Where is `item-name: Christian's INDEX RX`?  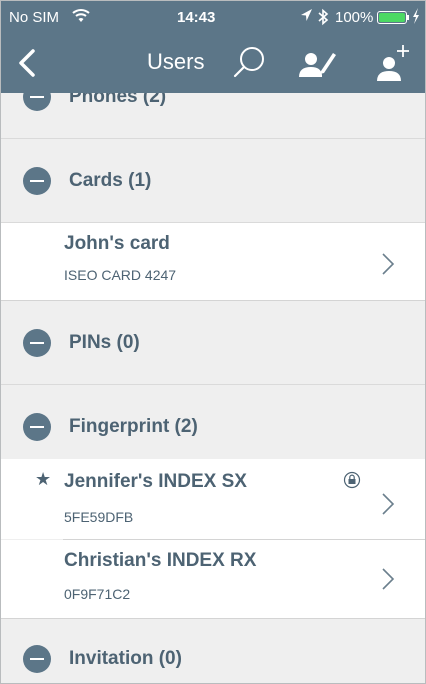
item-name: Christian's INDEX RX is located at coordinates (160, 560).